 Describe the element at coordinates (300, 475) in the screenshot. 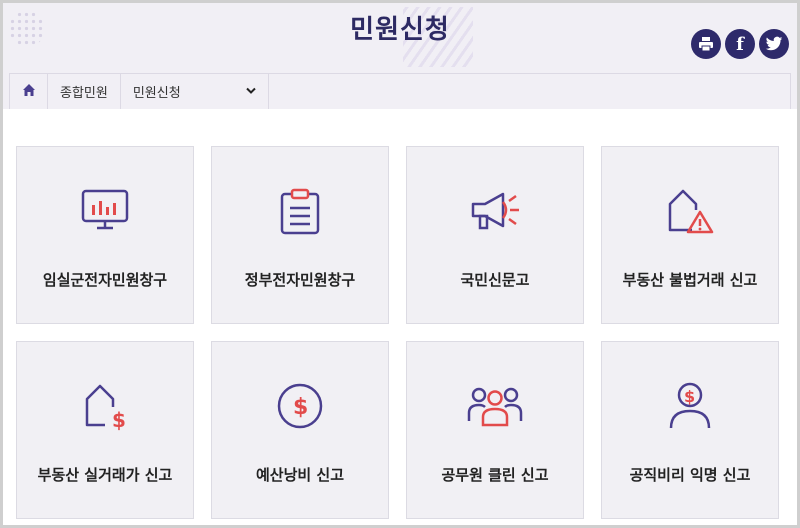

I see `card-label: 예산낭비 신고` at that location.